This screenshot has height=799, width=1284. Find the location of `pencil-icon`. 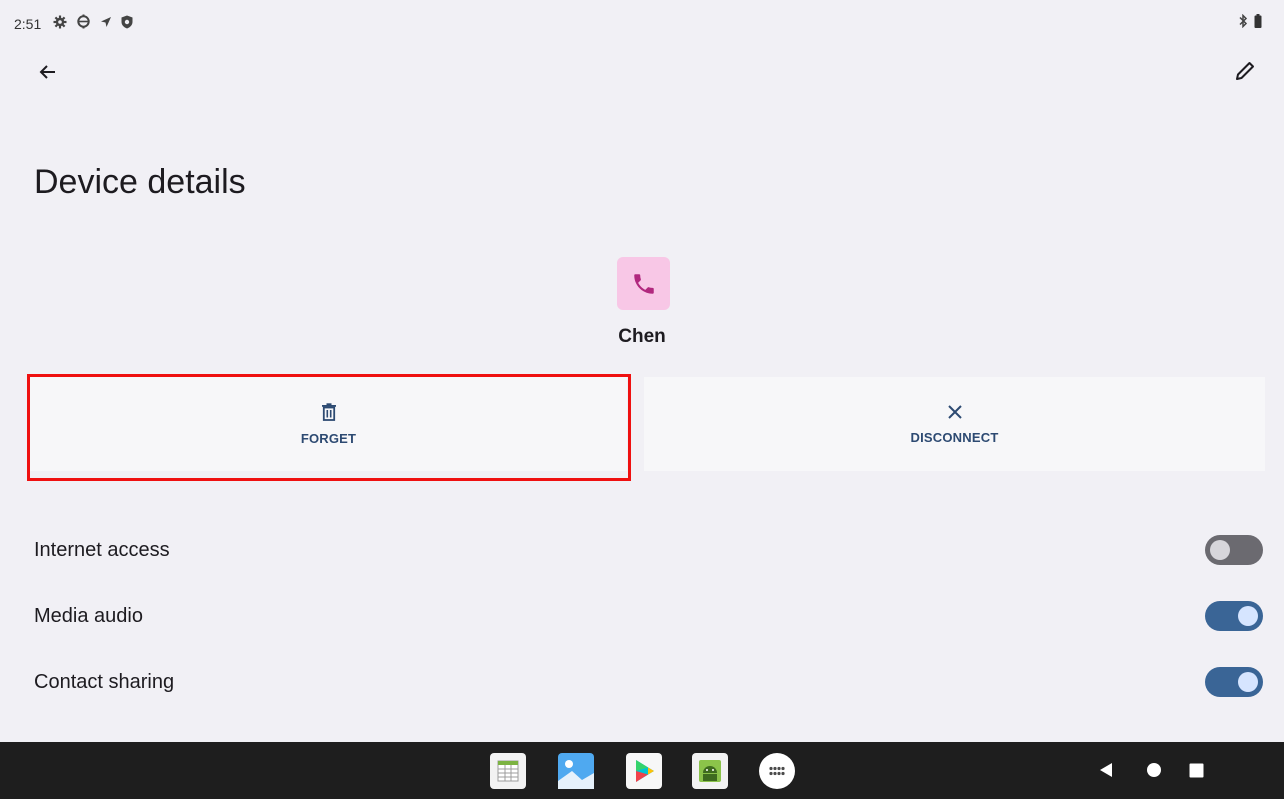

pencil-icon is located at coordinates (1245, 71).